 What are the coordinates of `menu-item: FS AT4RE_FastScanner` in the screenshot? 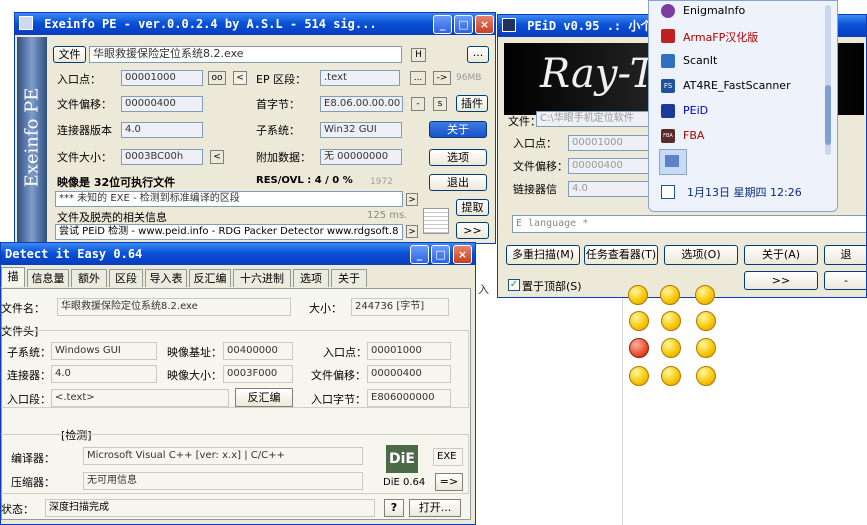 It's located at (741, 87).